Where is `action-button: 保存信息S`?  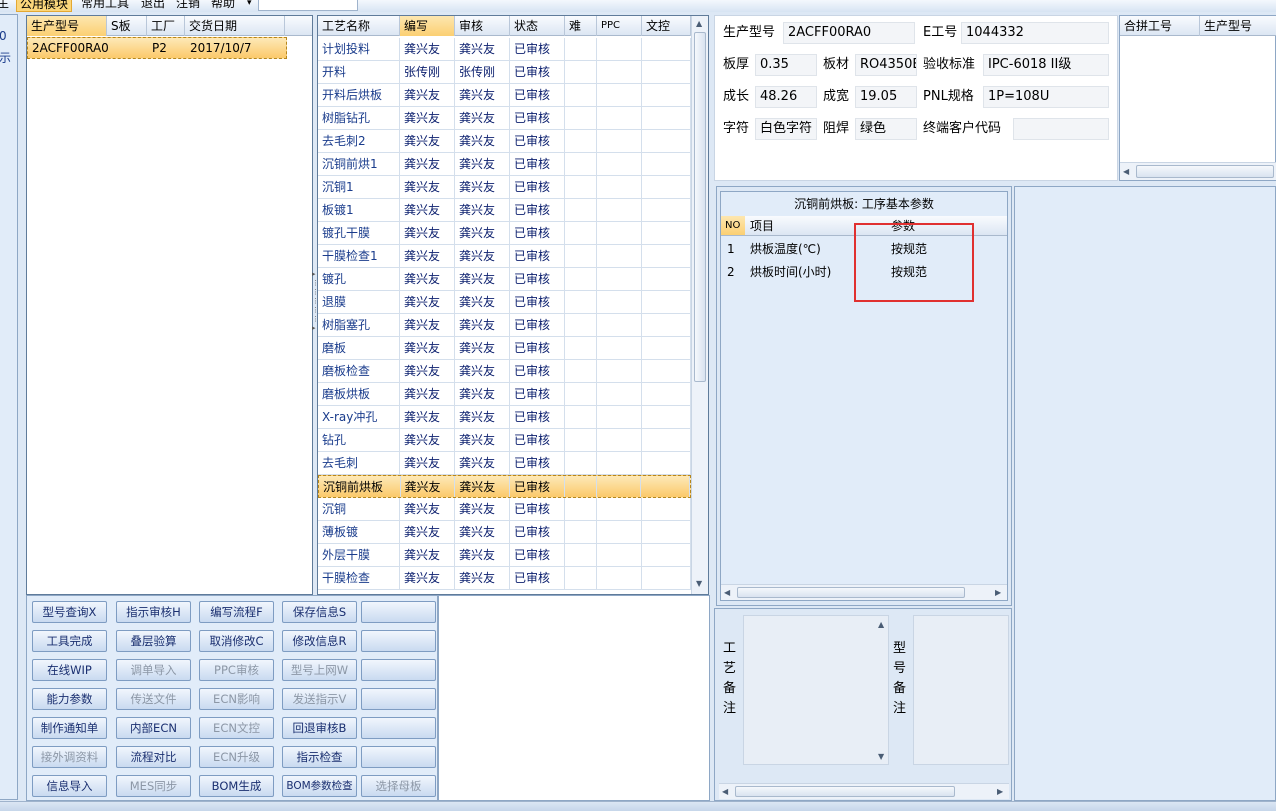 action-button: 保存信息S is located at coordinates (319, 612).